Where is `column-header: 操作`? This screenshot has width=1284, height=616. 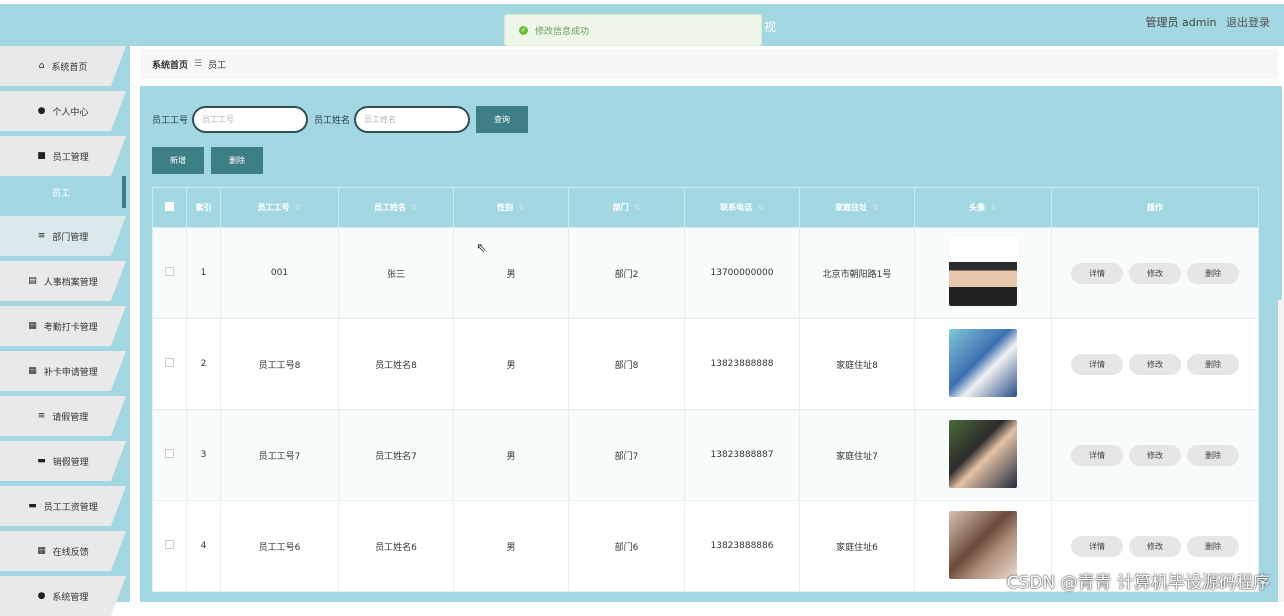
column-header: 操作 is located at coordinates (1155, 208).